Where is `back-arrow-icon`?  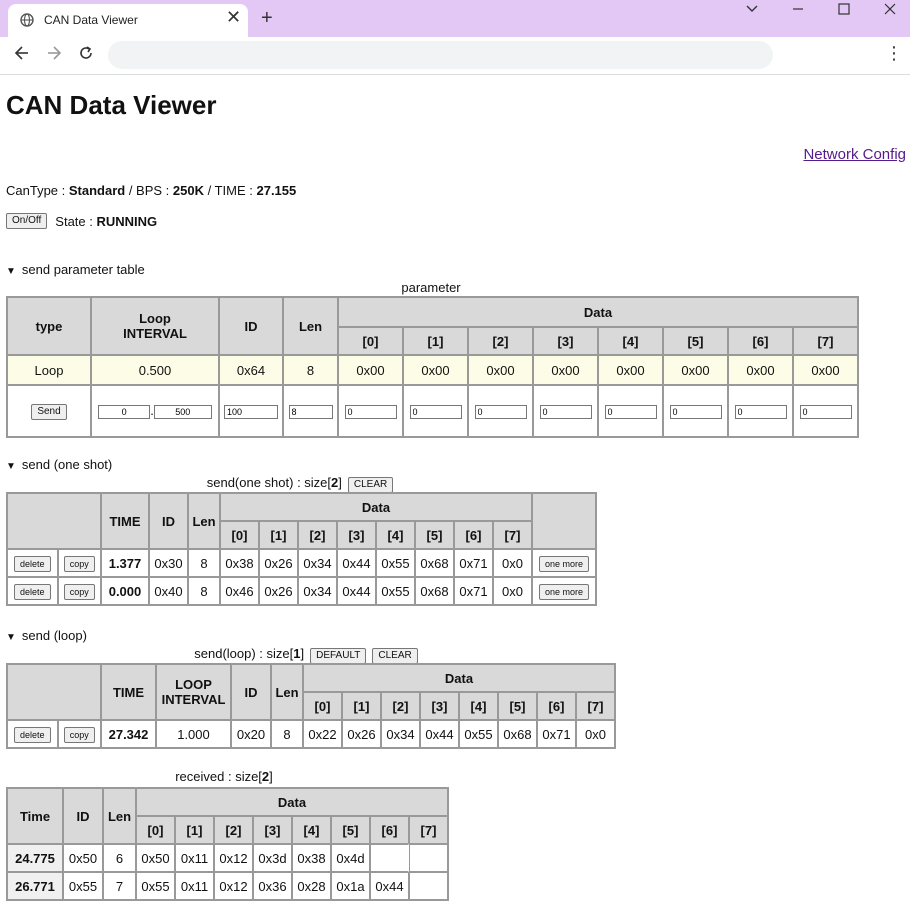
back-arrow-icon is located at coordinates (22, 54).